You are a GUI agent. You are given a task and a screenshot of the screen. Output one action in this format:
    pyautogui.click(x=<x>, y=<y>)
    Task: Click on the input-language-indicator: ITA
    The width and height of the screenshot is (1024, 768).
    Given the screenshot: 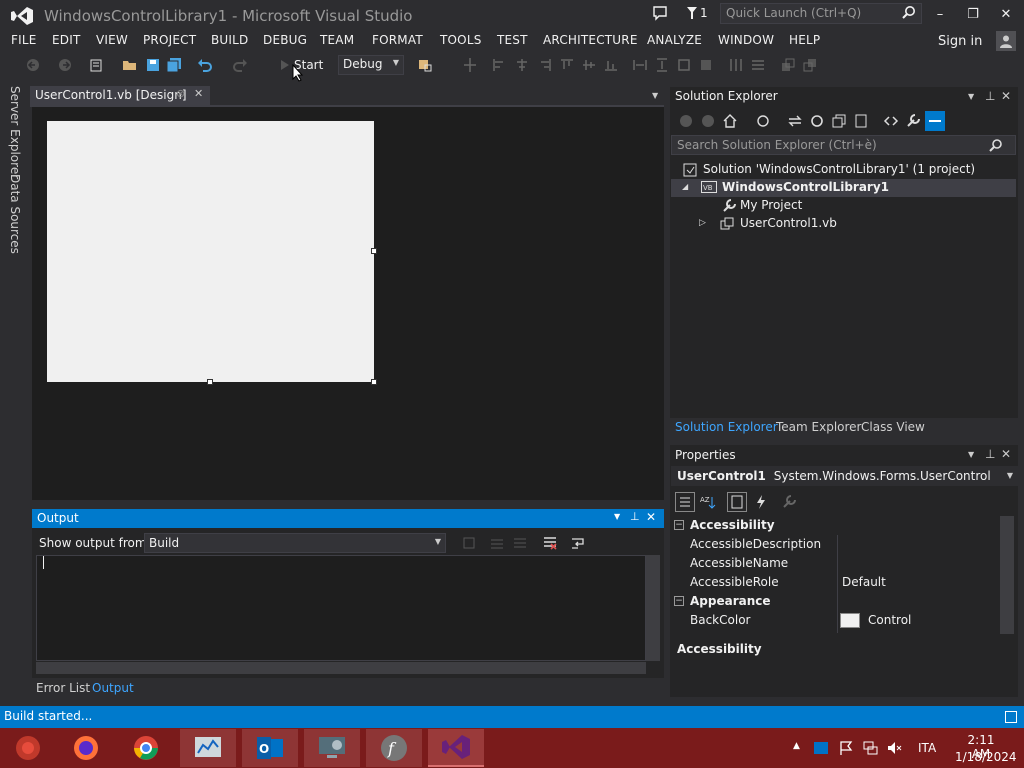 What is the action you would take?
    pyautogui.click(x=927, y=748)
    